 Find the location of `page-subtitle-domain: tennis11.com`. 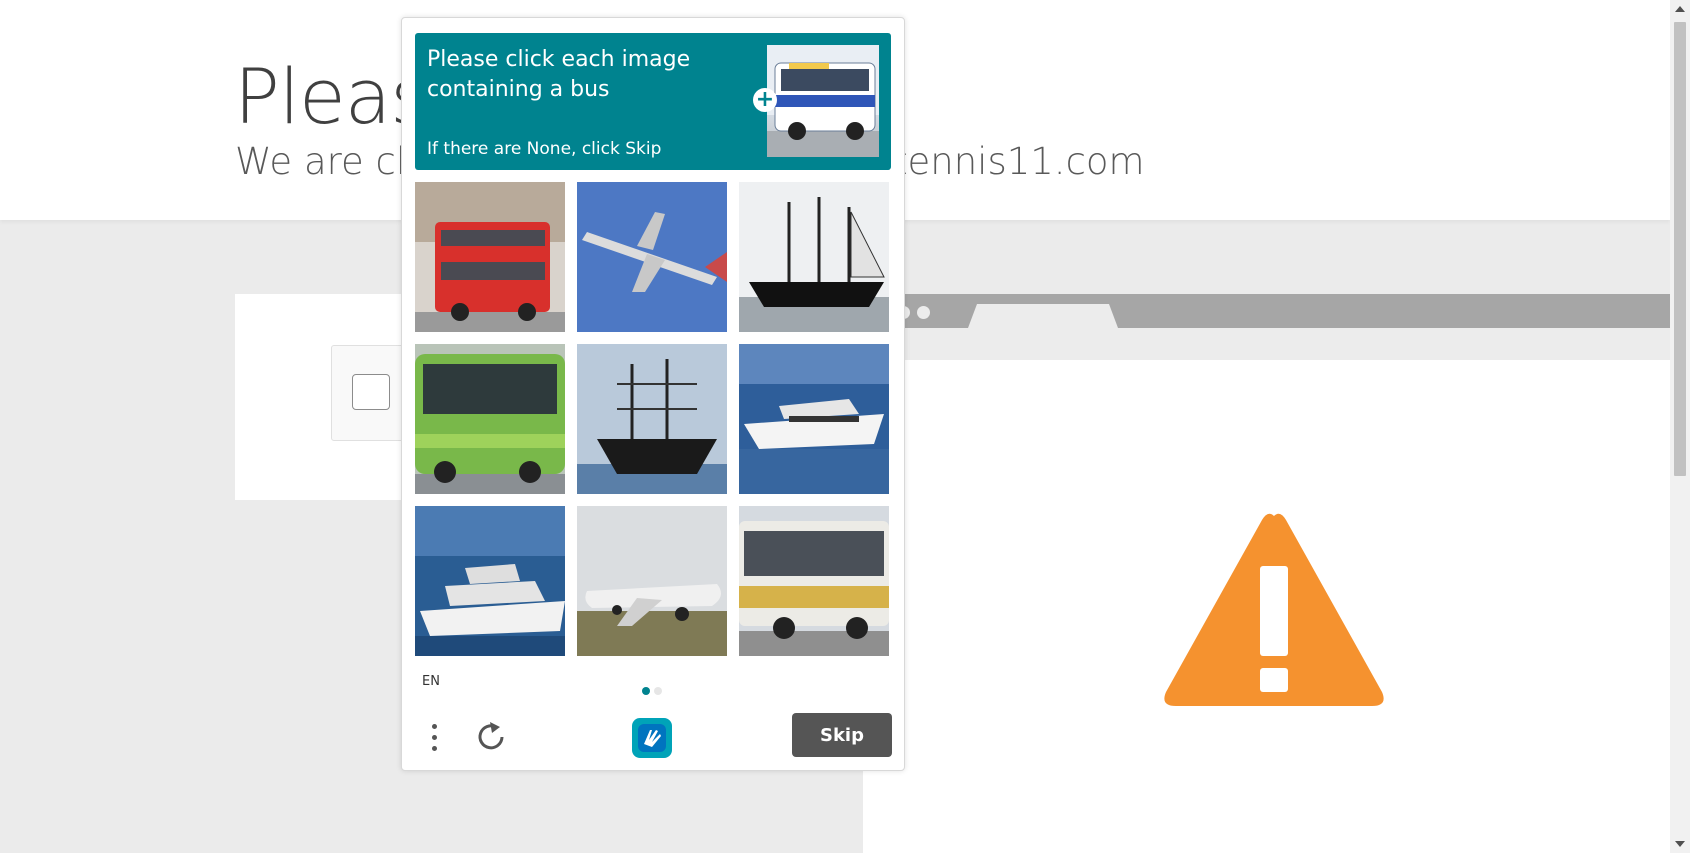

page-subtitle-domain: tennis11.com is located at coordinates (1019, 161).